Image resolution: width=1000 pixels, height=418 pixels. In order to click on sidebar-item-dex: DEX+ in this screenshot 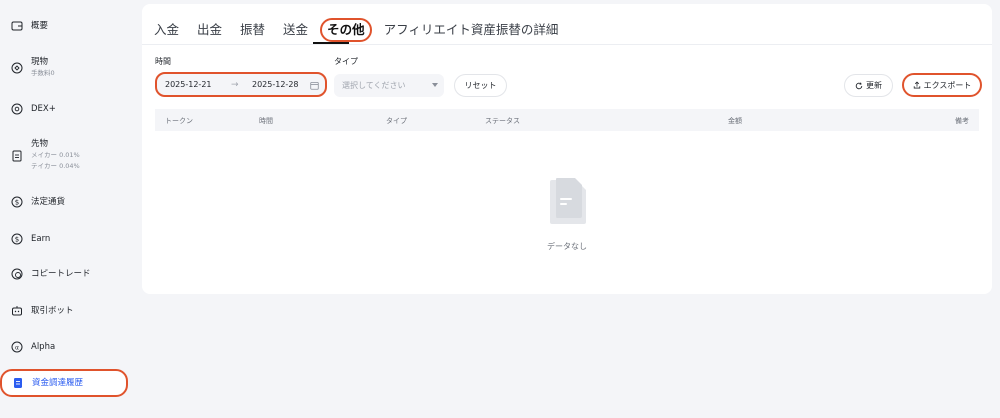, I will do `click(65, 109)`.